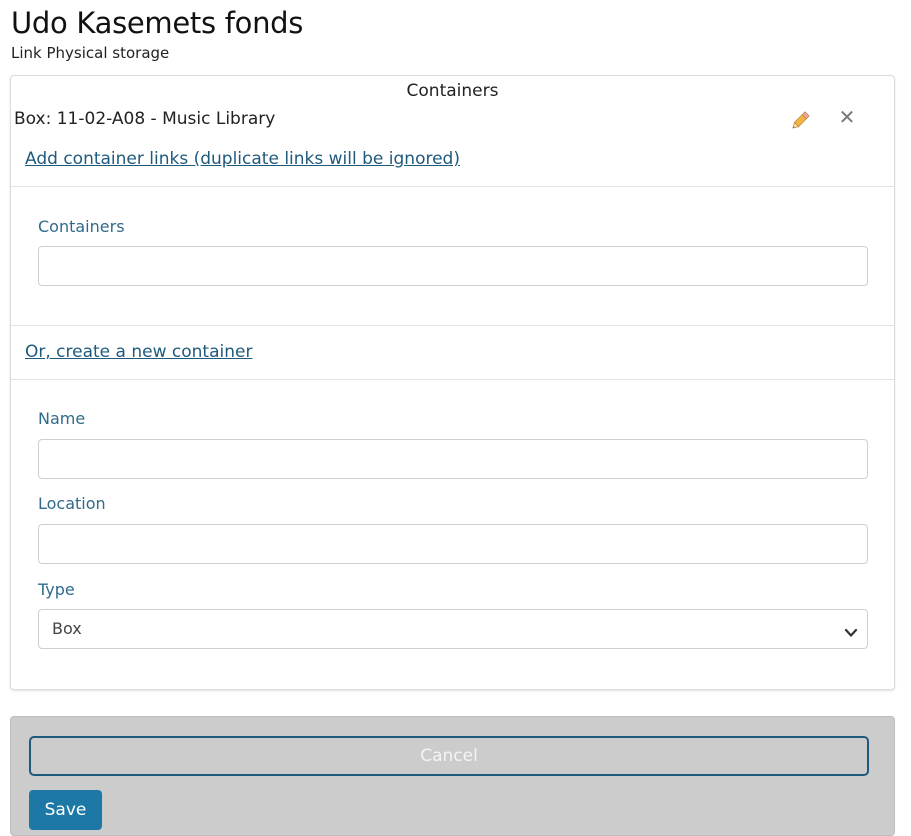 The width and height of the screenshot is (911, 836). Describe the element at coordinates (851, 629) in the screenshot. I see `chevron-down-icon` at that location.